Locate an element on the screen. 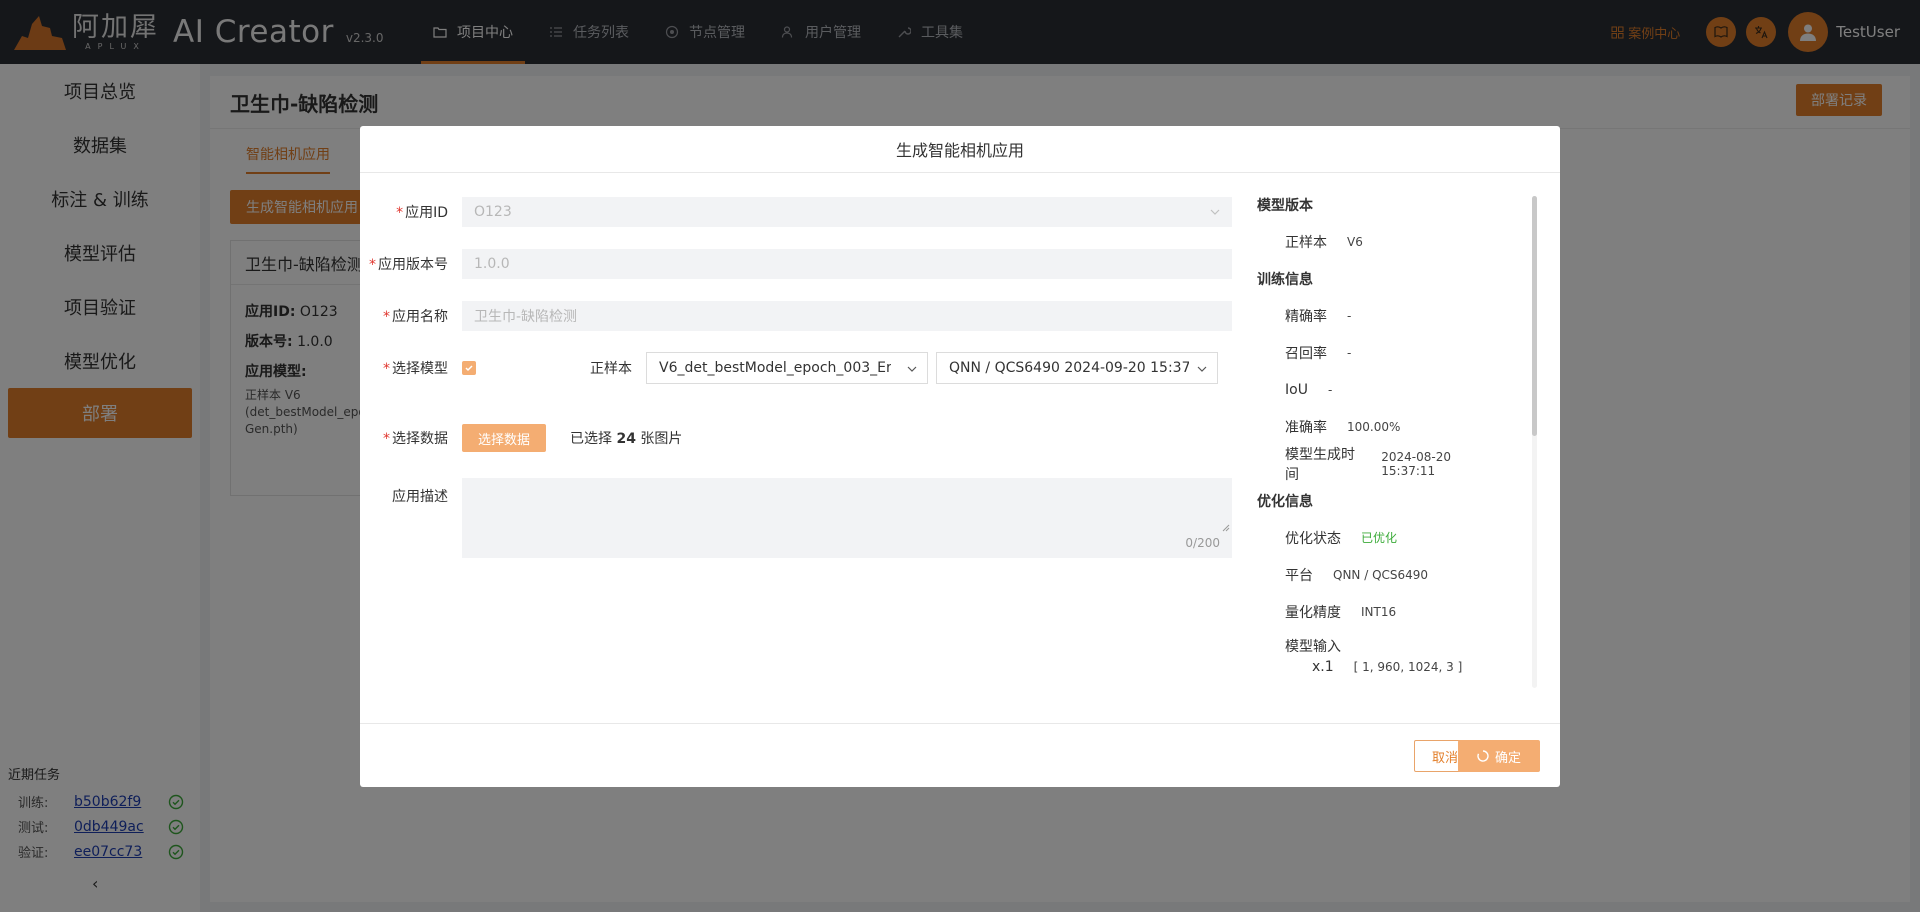 The height and width of the screenshot is (912, 1920). info-value: 2024-08-20 15:37:11 is located at coordinates (1416, 463).